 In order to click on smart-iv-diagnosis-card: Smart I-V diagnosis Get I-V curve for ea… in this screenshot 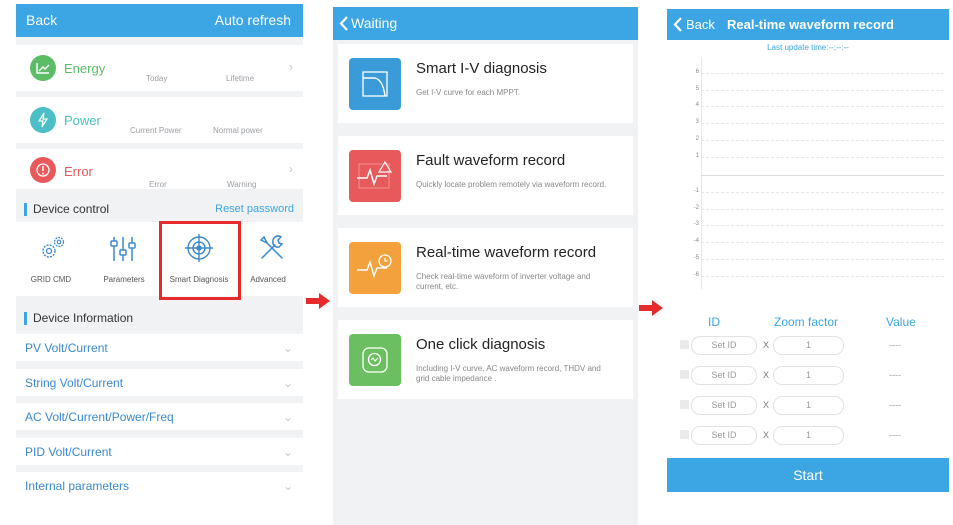, I will do `click(485, 83)`.